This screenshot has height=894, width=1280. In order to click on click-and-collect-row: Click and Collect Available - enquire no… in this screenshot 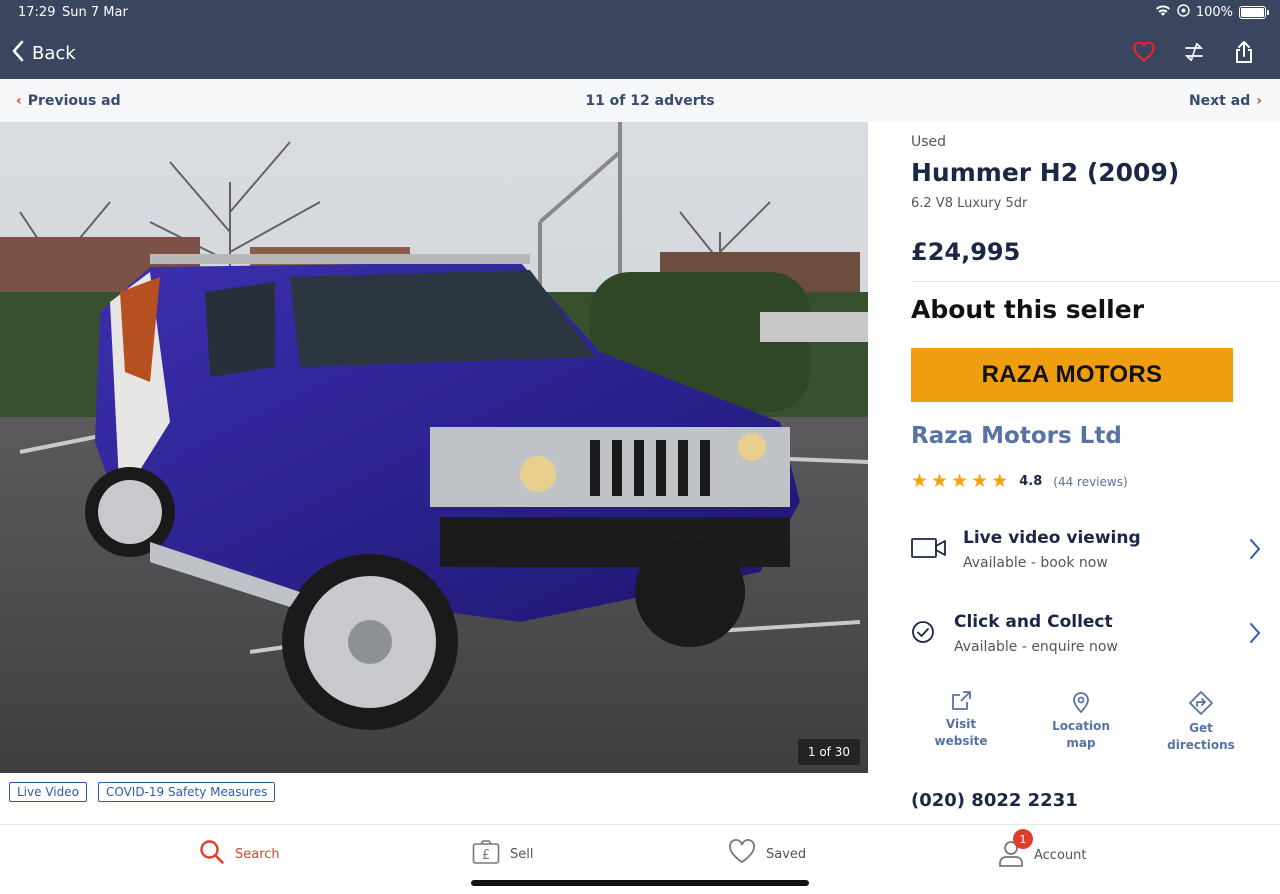, I will do `click(1086, 634)`.